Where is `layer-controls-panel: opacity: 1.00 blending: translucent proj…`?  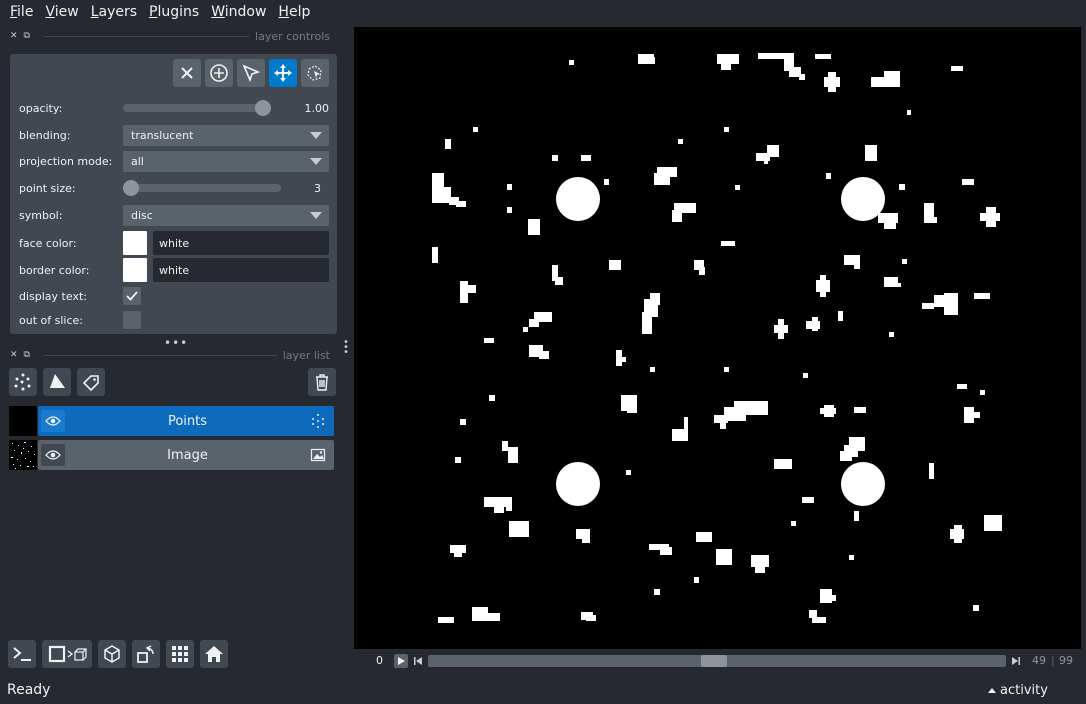 layer-controls-panel: opacity: 1.00 blending: translucent proj… is located at coordinates (173, 194).